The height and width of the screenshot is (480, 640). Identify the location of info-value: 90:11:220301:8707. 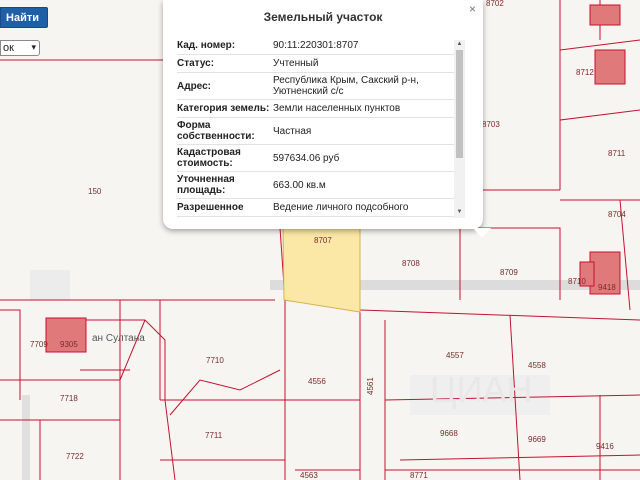
(316, 45).